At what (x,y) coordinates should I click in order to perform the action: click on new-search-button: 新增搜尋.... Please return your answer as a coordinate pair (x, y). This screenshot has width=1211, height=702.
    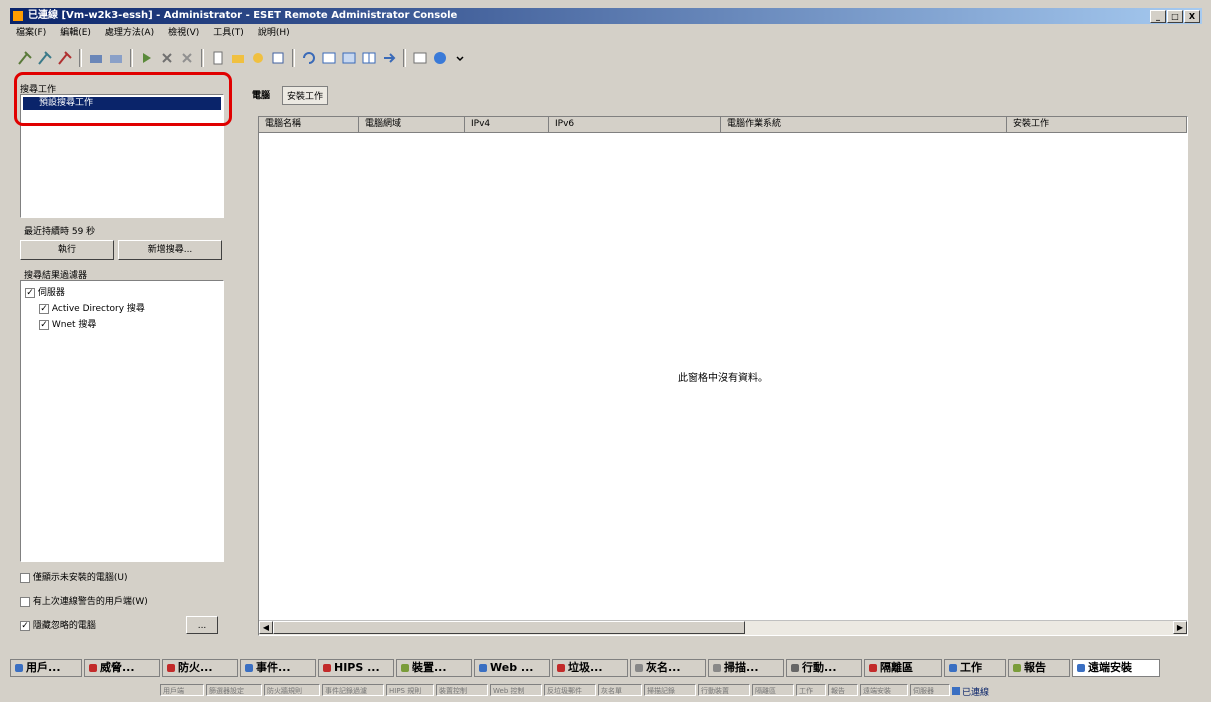
    Looking at the image, I should click on (170, 250).